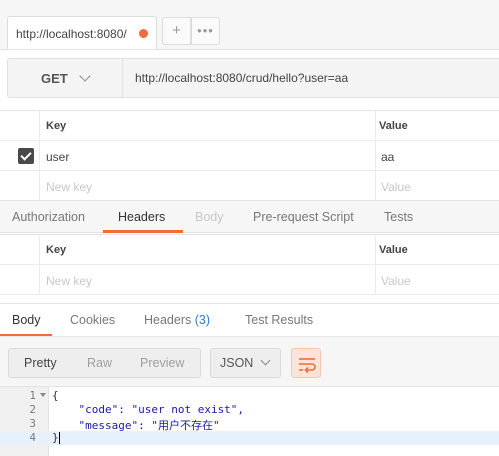 Image resolution: width=499 pixels, height=456 pixels. What do you see at coordinates (162, 363) in the screenshot?
I see `view-preview-button: Preview` at bounding box center [162, 363].